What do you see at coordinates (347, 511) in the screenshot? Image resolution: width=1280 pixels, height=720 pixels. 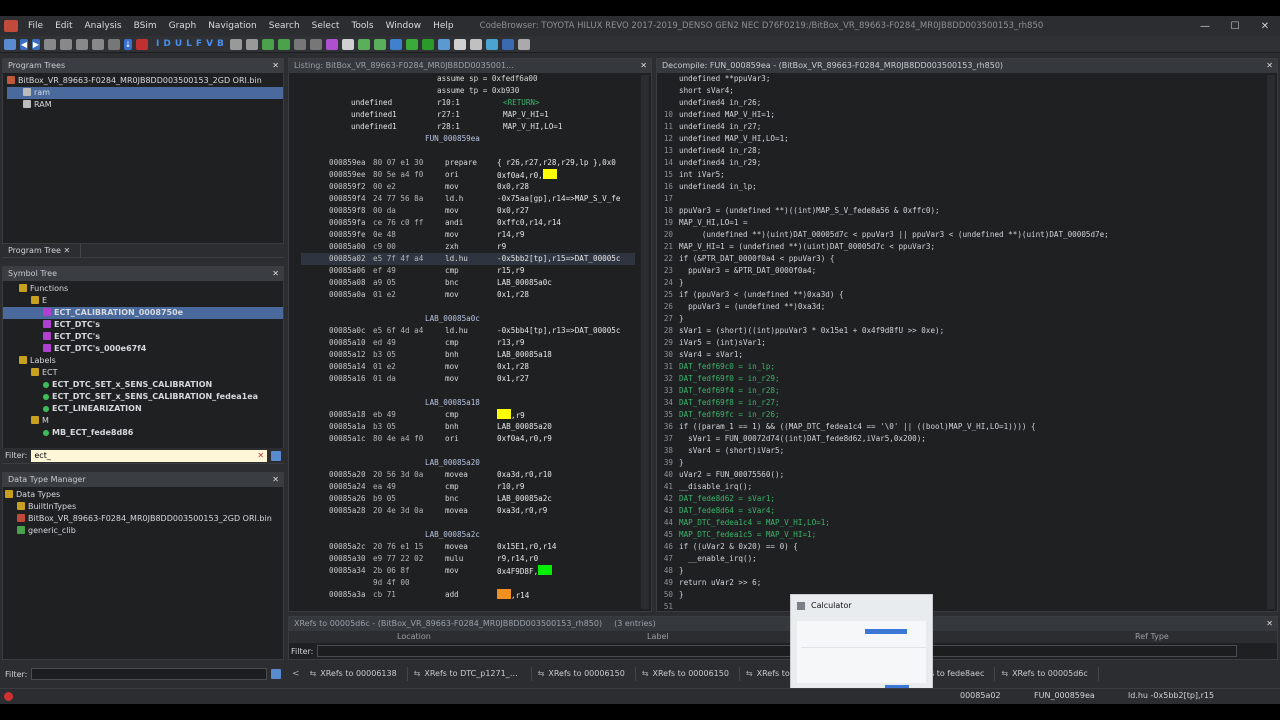 I see `instr-address: 00085a28` at bounding box center [347, 511].